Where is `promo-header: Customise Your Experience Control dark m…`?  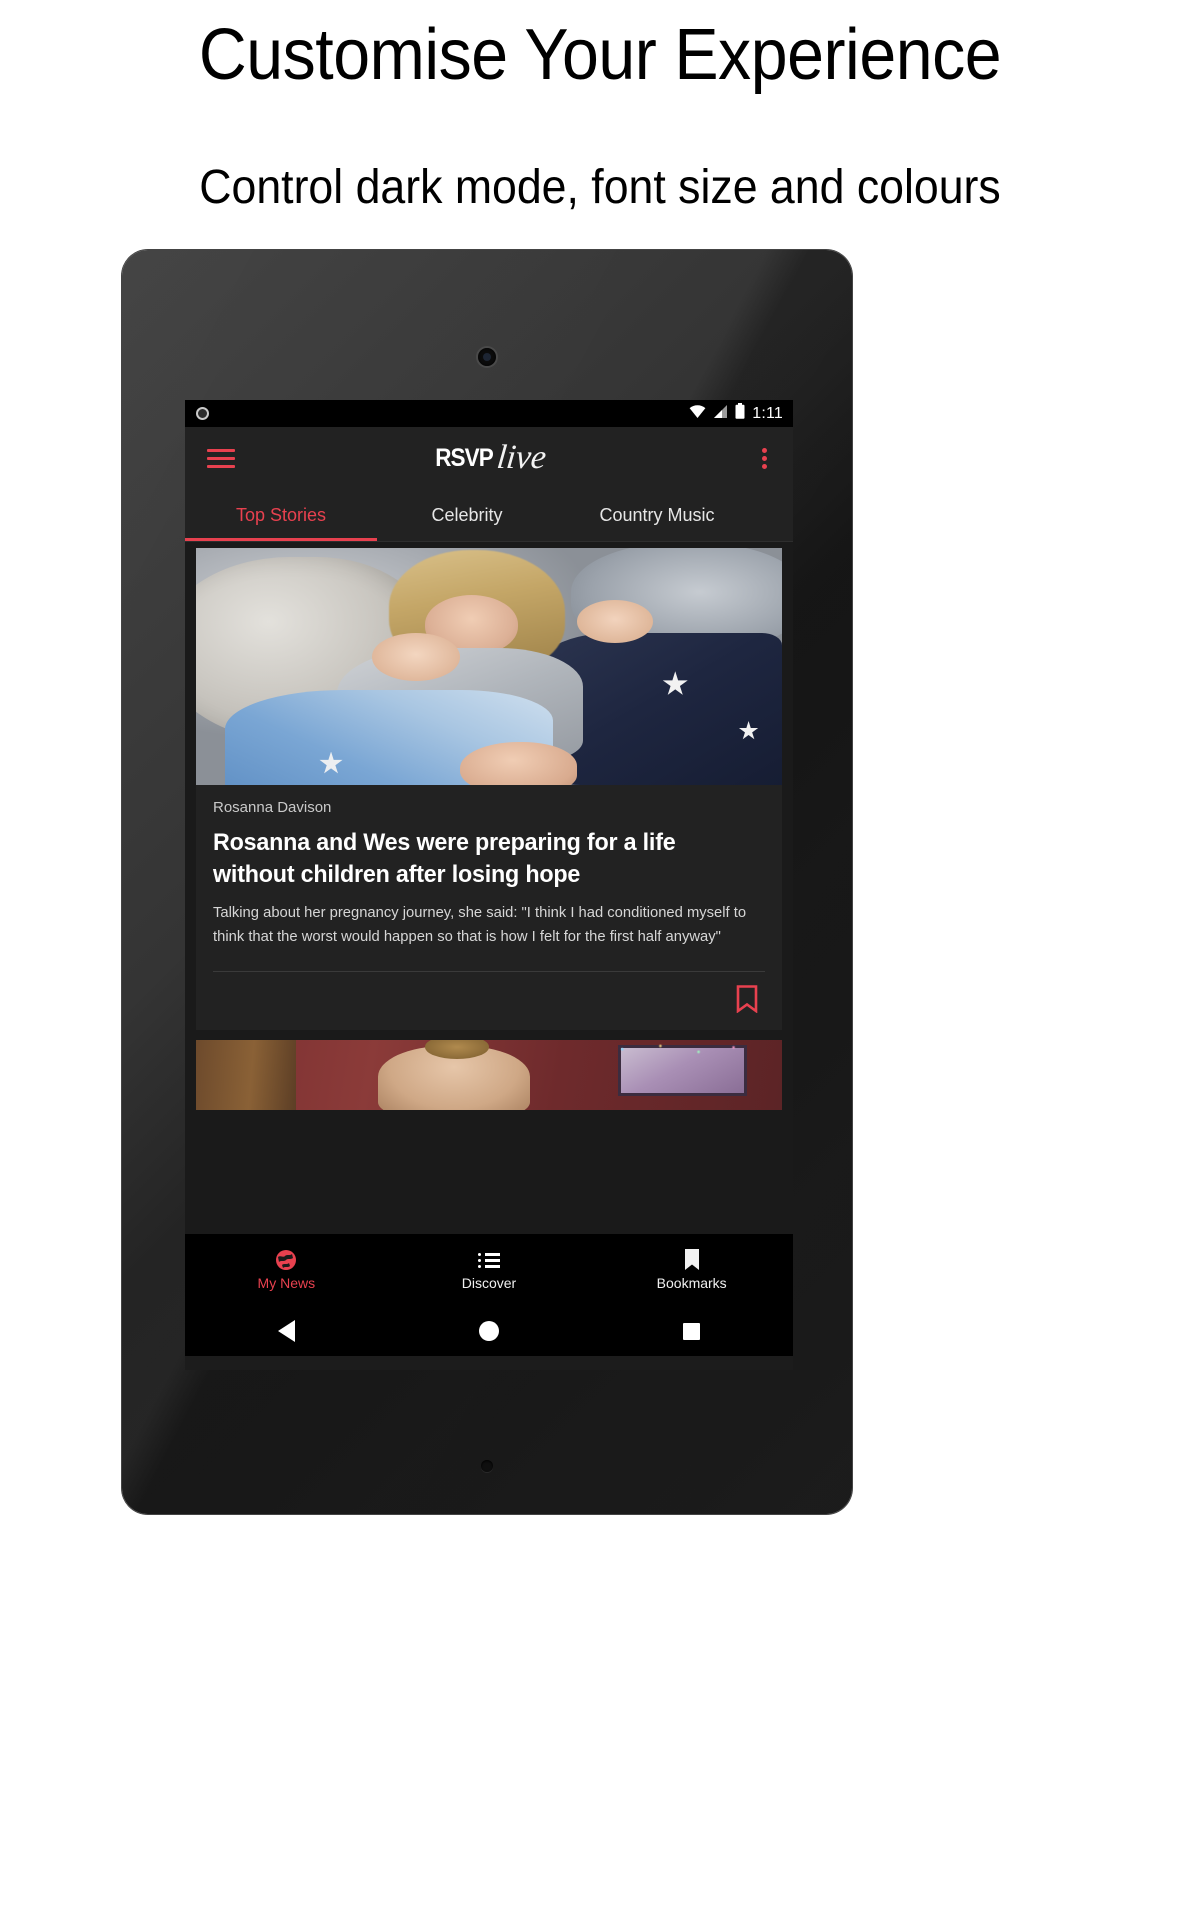
promo-header: Customise Your Experience Control dark m… is located at coordinates (600, 107).